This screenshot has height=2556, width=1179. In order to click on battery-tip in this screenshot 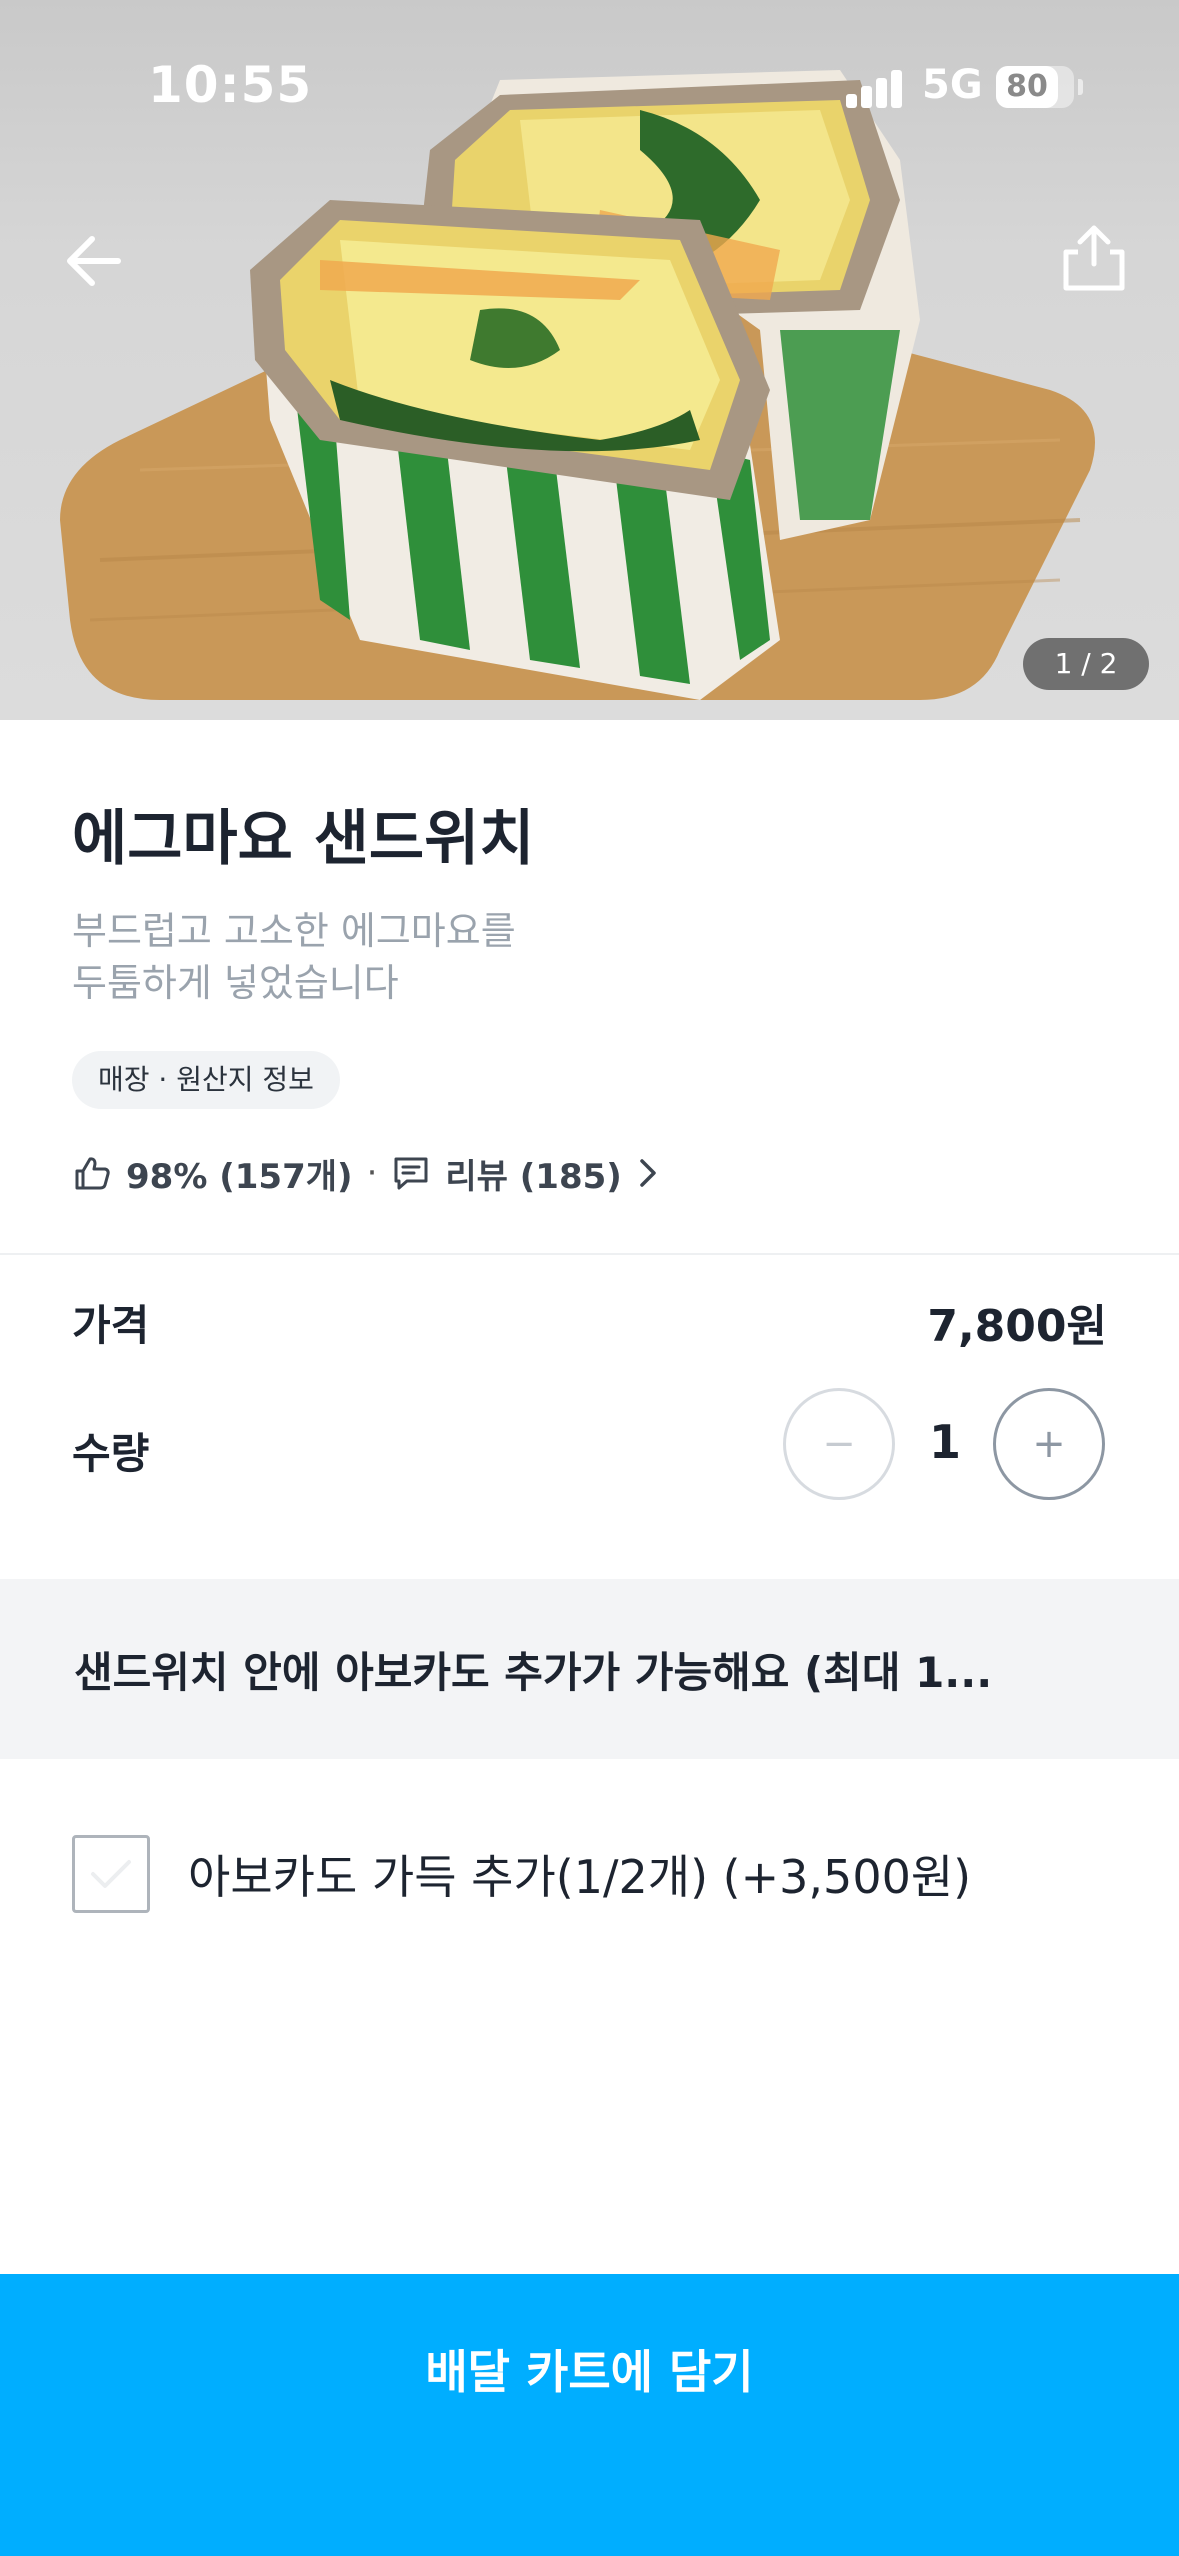, I will do `click(1080, 87)`.